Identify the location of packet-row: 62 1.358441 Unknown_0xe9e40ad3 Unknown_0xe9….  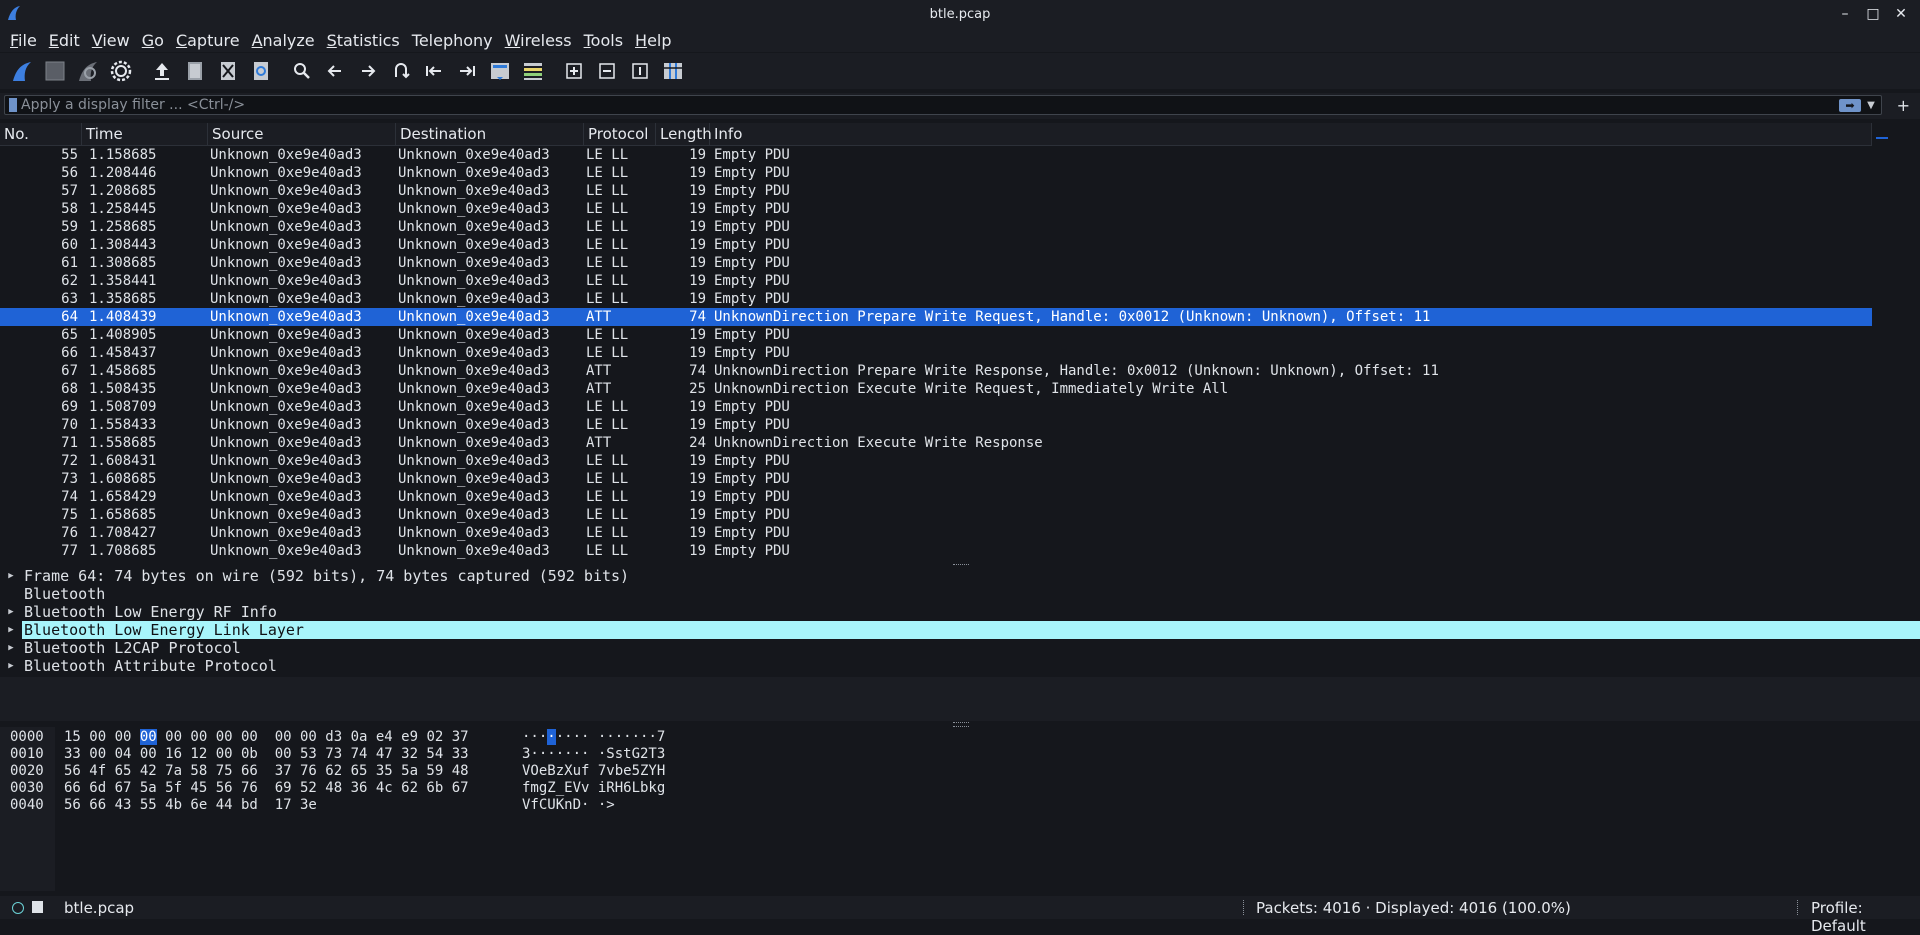
(936, 281).